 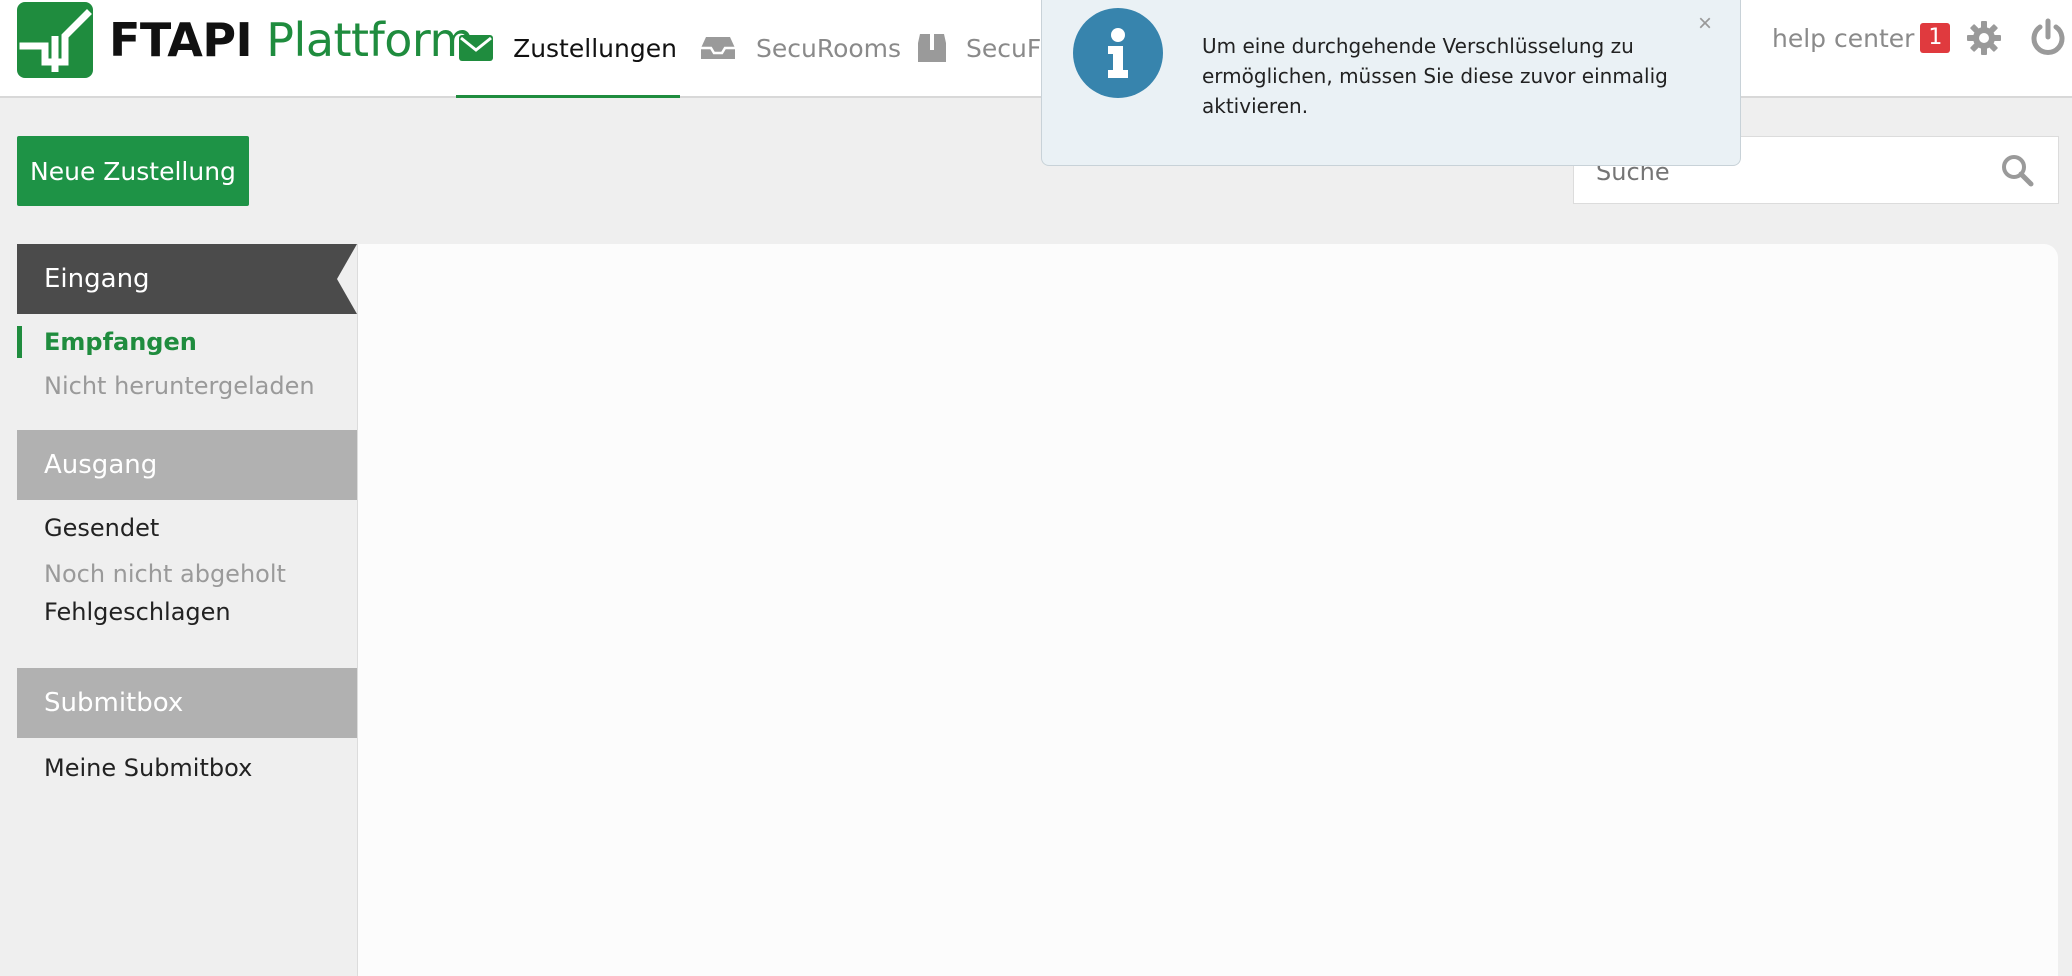 I want to click on close-icon: ×, so click(x=1705, y=24).